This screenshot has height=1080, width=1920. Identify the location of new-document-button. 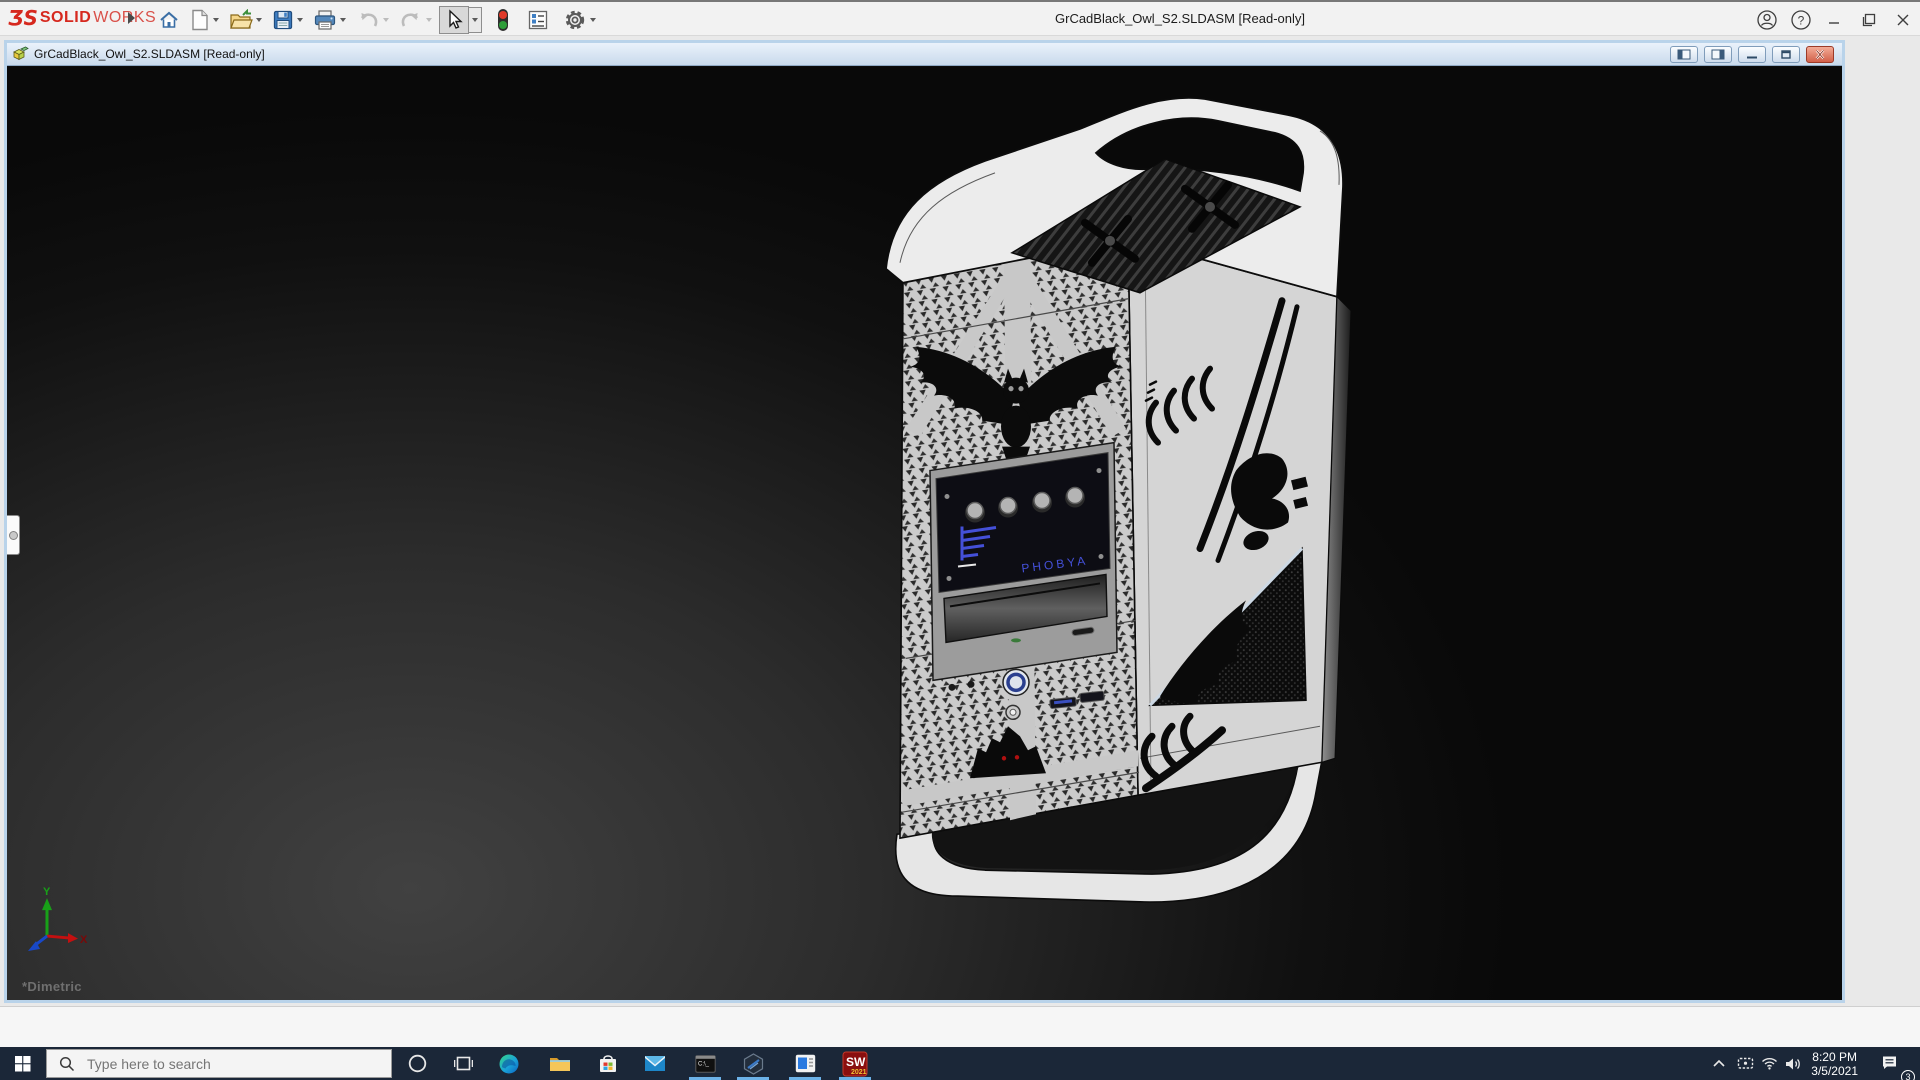
(204, 20).